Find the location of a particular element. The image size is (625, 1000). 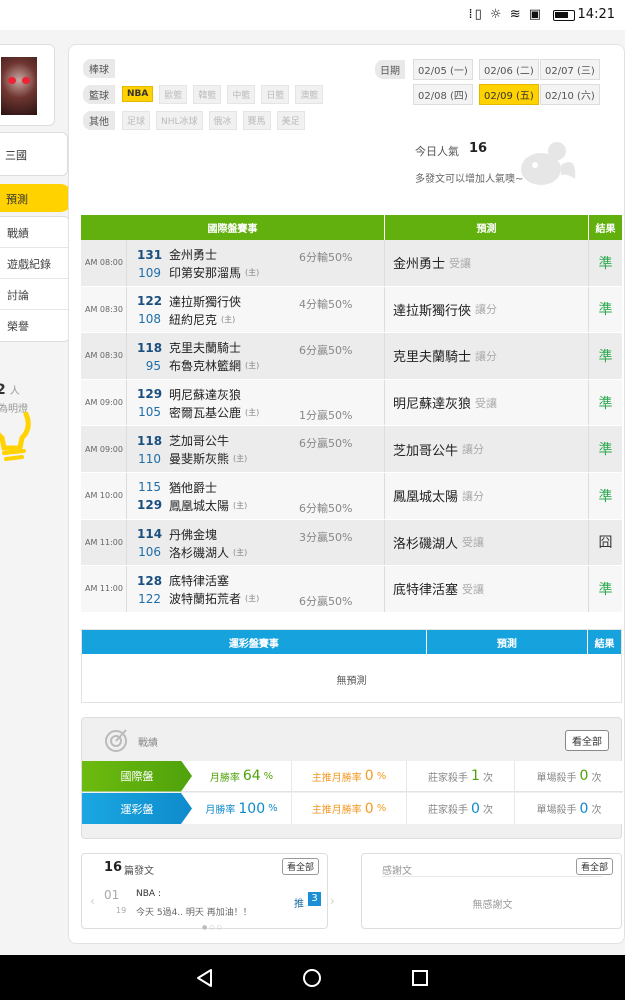

game-time: AM 09:00 is located at coordinates (104, 402).